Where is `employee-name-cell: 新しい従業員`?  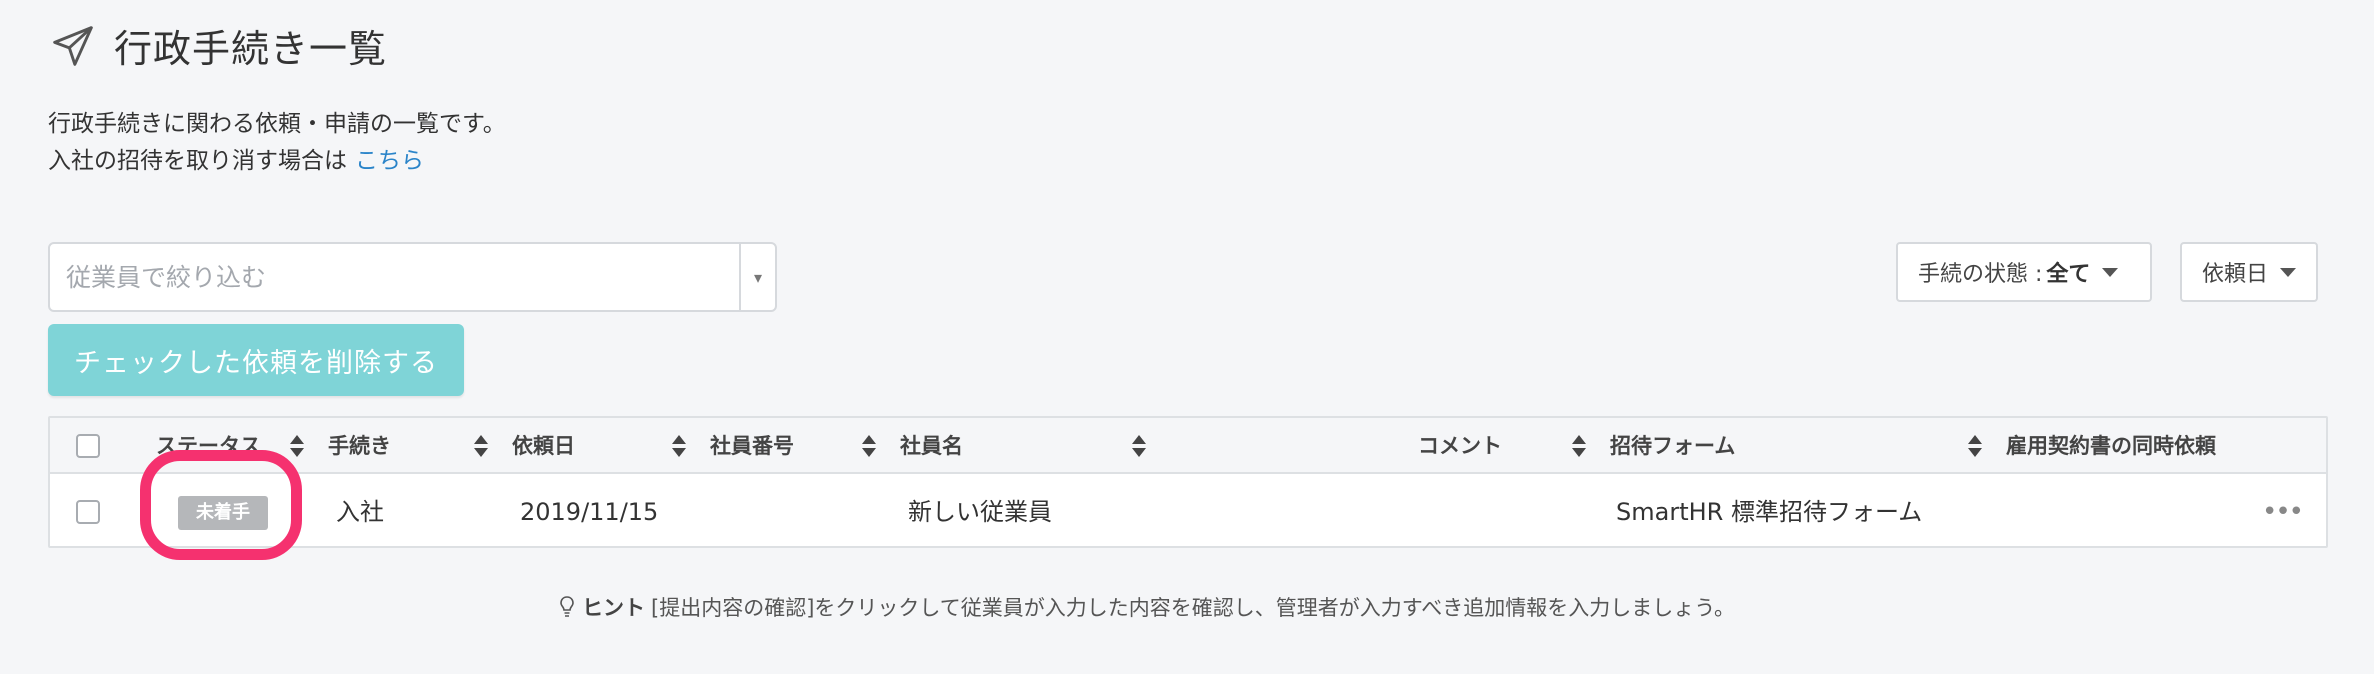 employee-name-cell: 新しい従業員 is located at coordinates (980, 512).